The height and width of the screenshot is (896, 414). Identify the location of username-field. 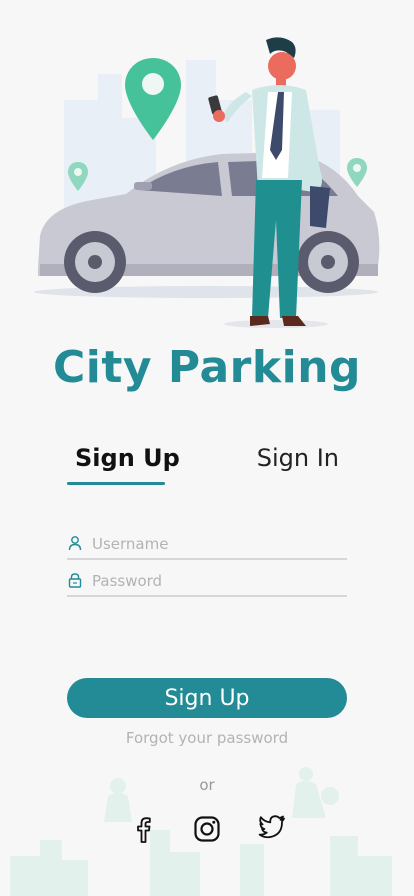
(207, 546).